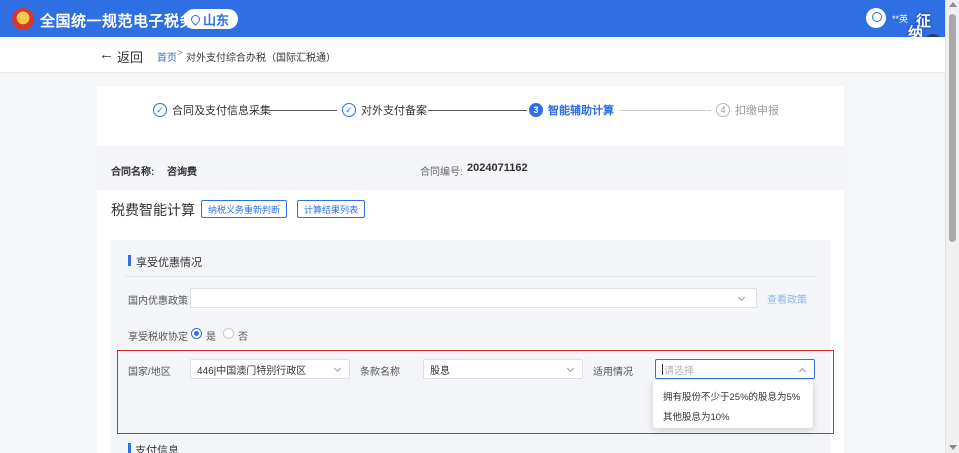 The height and width of the screenshot is (453, 959). What do you see at coordinates (696, 416) in the screenshot?
I see `dropdown-option: 其他股息为10%` at bounding box center [696, 416].